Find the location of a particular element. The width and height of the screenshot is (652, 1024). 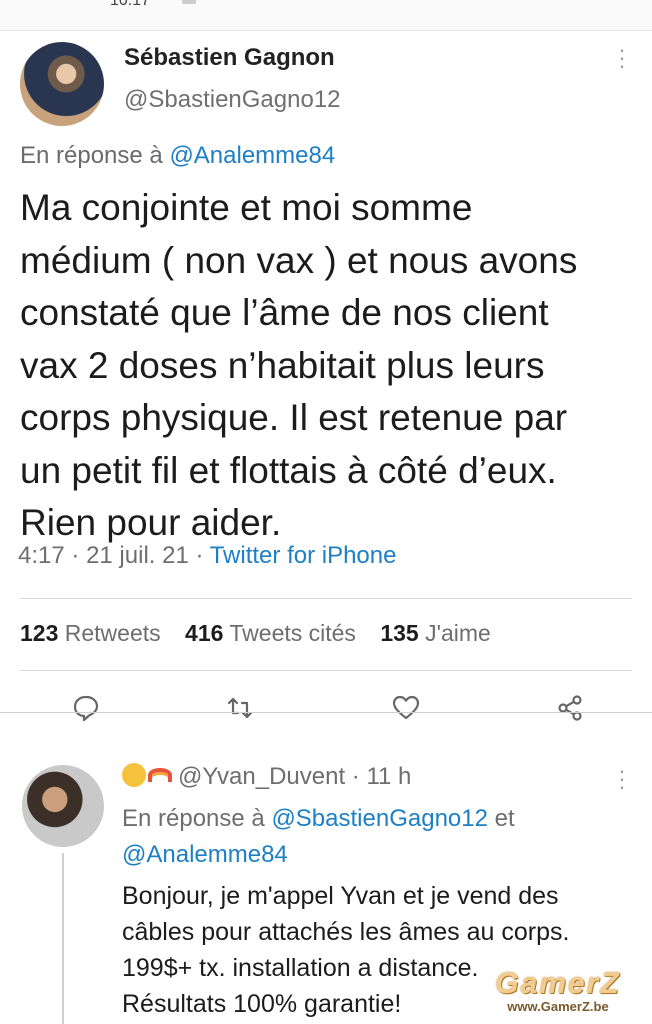

reply-header: @Yvan_Duvent · 11 h is located at coordinates (266, 777).